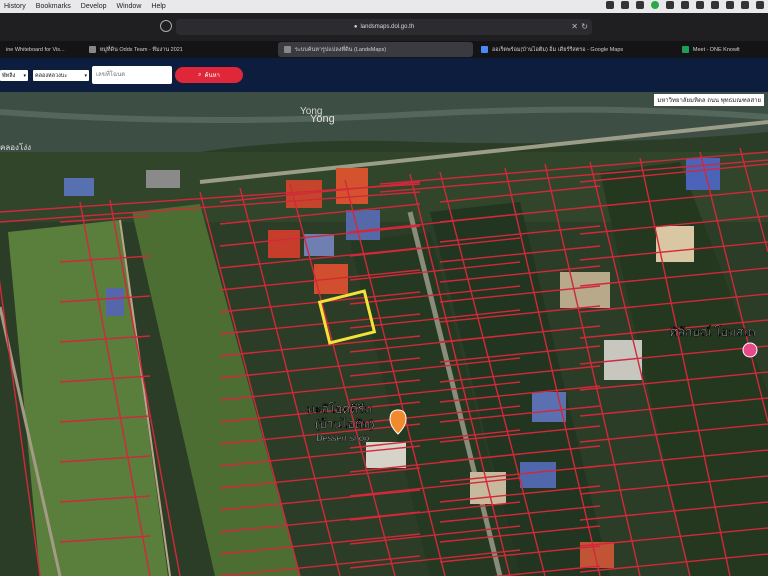  Describe the element at coordinates (15, 6) in the screenshot. I see `menu-history: History` at that location.